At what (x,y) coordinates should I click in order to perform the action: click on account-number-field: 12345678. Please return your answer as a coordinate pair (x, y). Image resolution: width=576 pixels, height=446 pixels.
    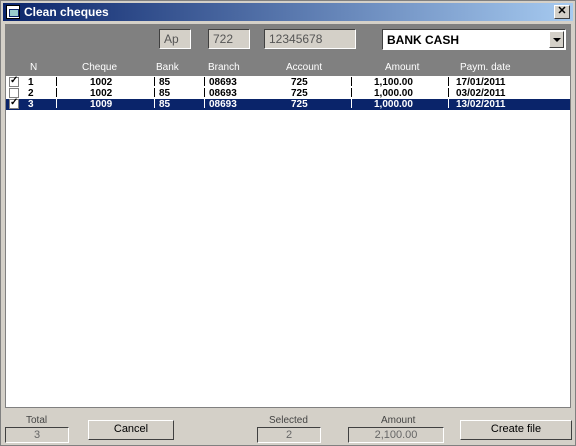
    Looking at the image, I should click on (310, 39).